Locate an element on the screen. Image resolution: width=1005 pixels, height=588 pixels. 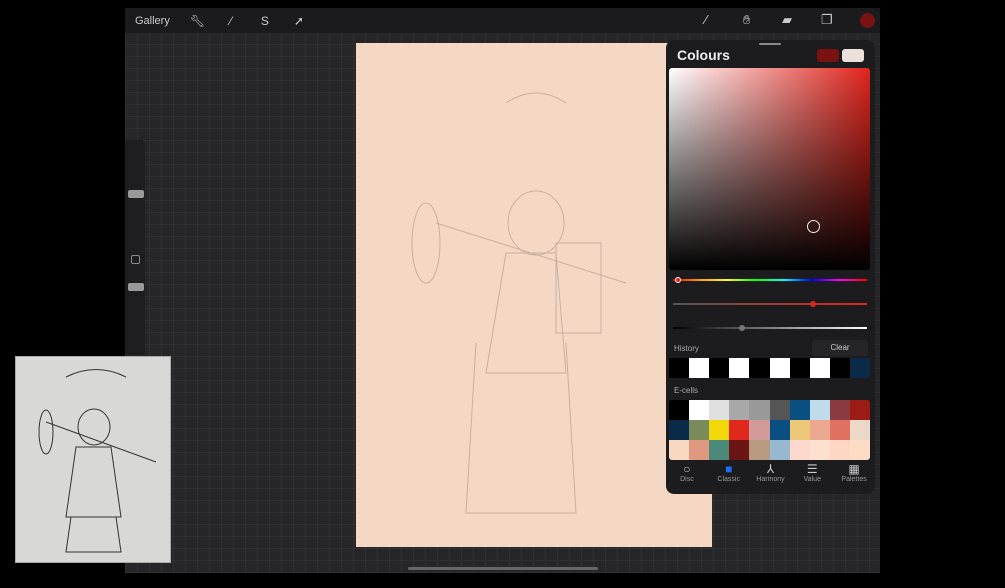
tab-classic: ■ Classic is located at coordinates (729, 472).